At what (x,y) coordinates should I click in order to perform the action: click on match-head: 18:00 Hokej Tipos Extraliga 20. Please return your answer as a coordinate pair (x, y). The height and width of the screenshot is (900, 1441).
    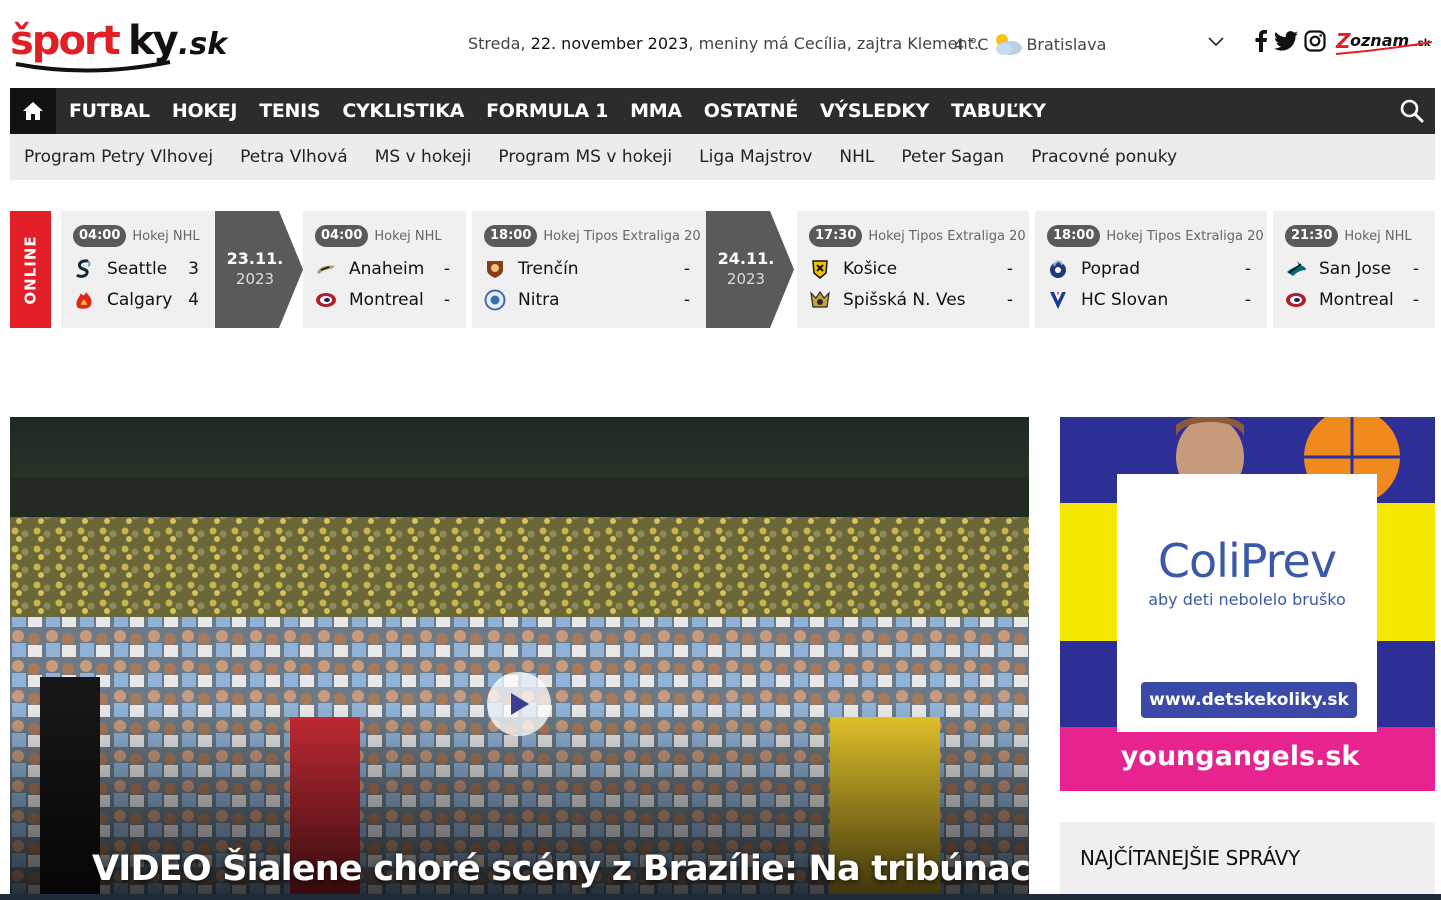
    Looking at the image, I should click on (592, 236).